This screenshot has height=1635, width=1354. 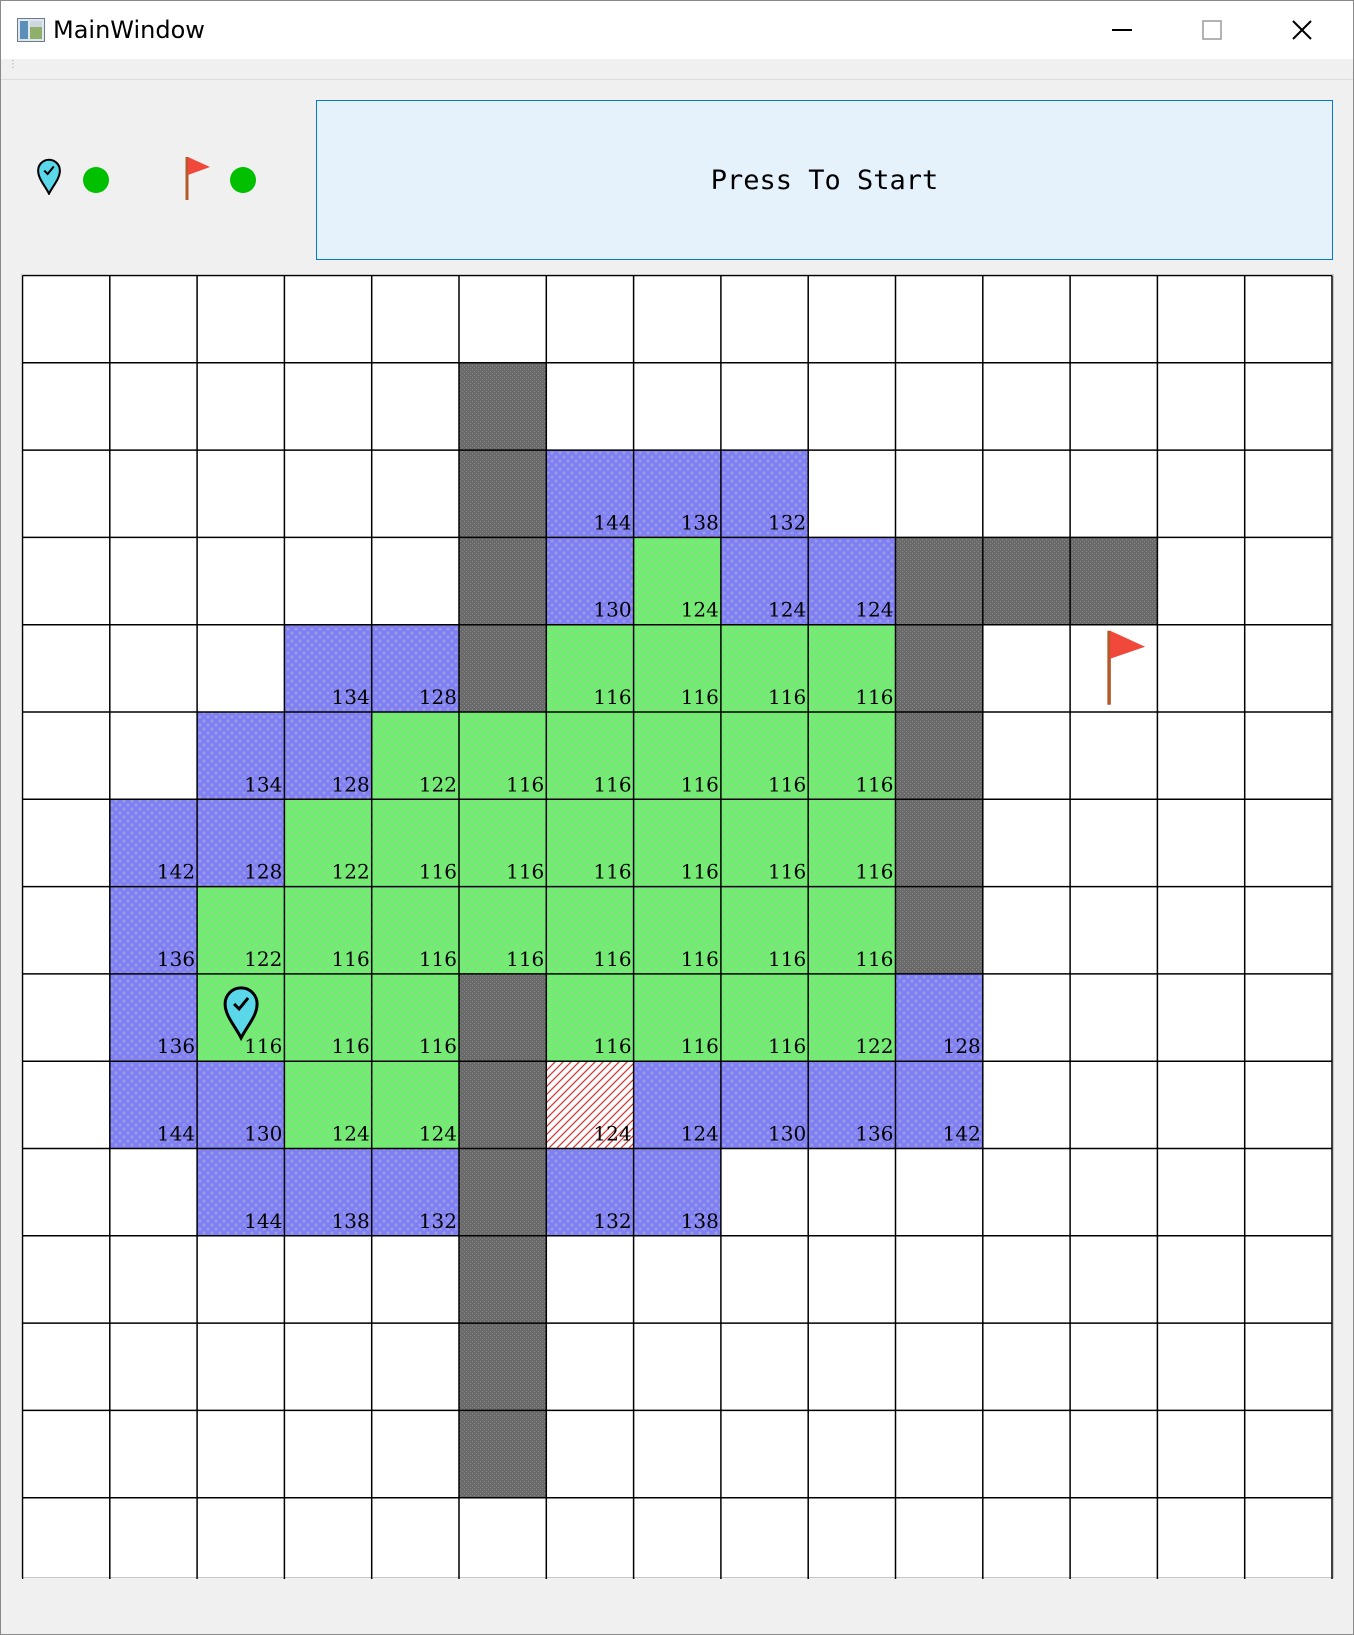 What do you see at coordinates (677, 30) in the screenshot?
I see `title-bar: MainWindow` at bounding box center [677, 30].